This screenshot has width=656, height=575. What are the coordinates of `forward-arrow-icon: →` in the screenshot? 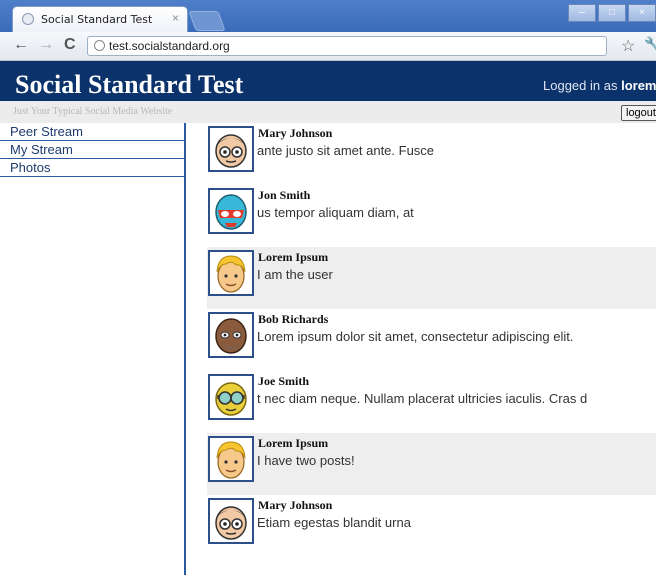 It's located at (46, 45).